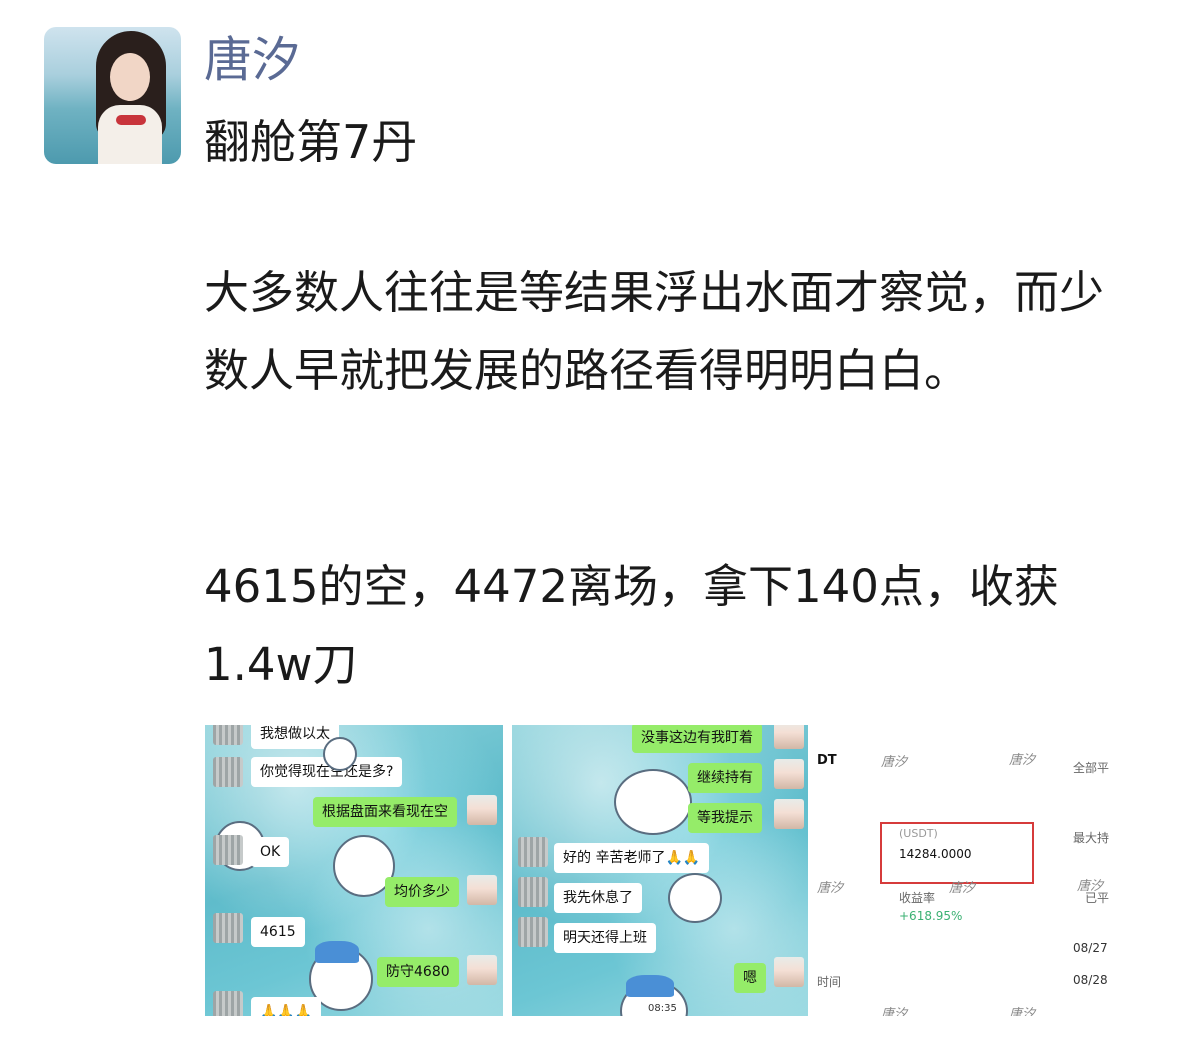 This screenshot has width=1190, height=1047. I want to click on profit-amount: 14284.0000, so click(935, 854).